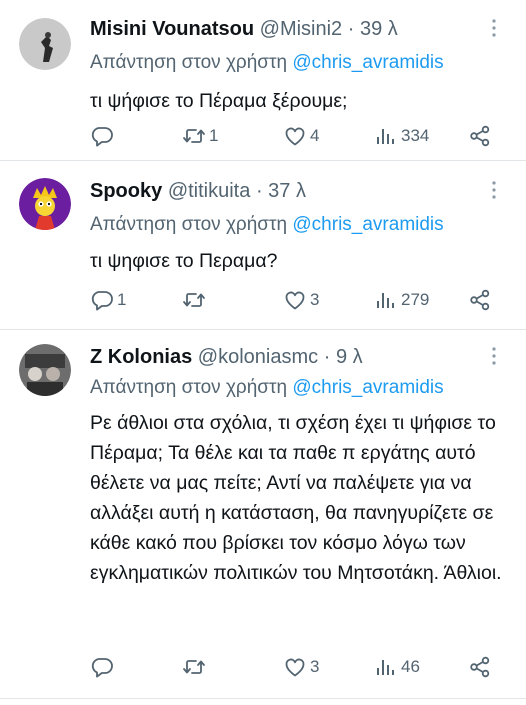 The height and width of the screenshot is (705, 526). Describe the element at coordinates (184, 261) in the screenshot. I see `tweet-text: τι ψηφισε το Περαμα?` at that location.